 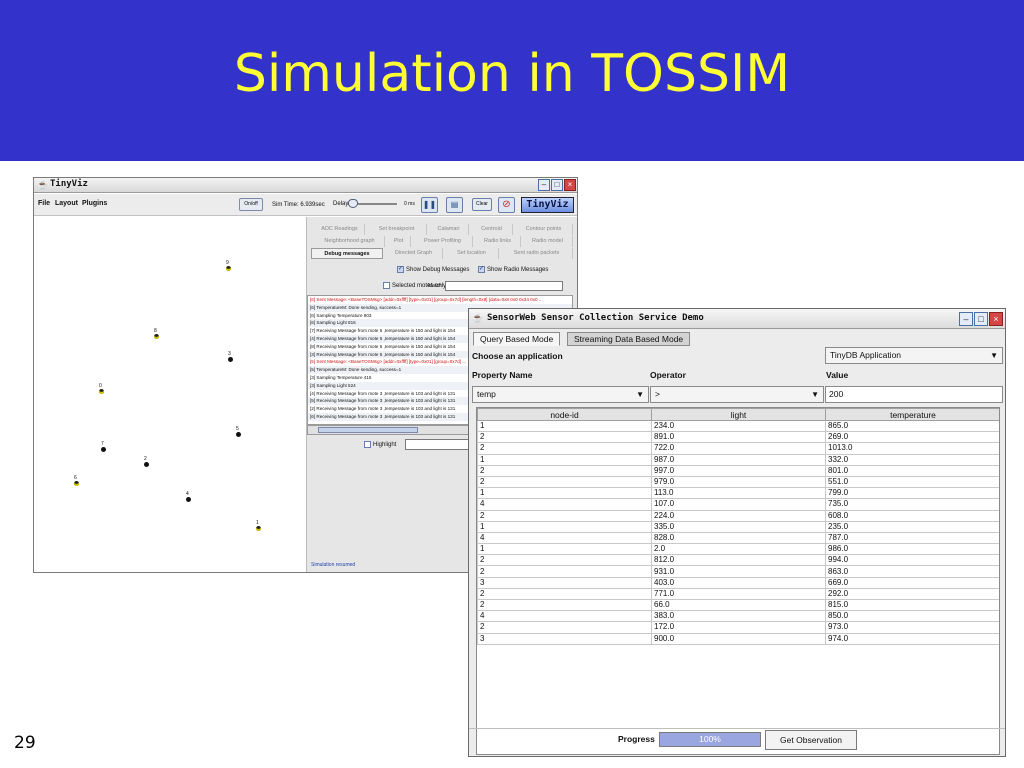 I want to click on table-row: 4 383.0 850.0, so click(x=738, y=616).